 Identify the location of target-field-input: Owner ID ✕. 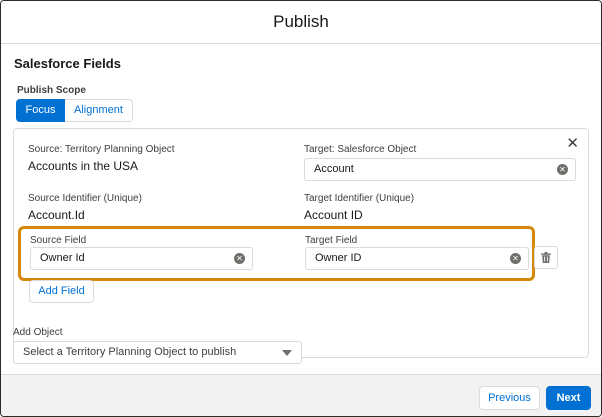
(417, 258).